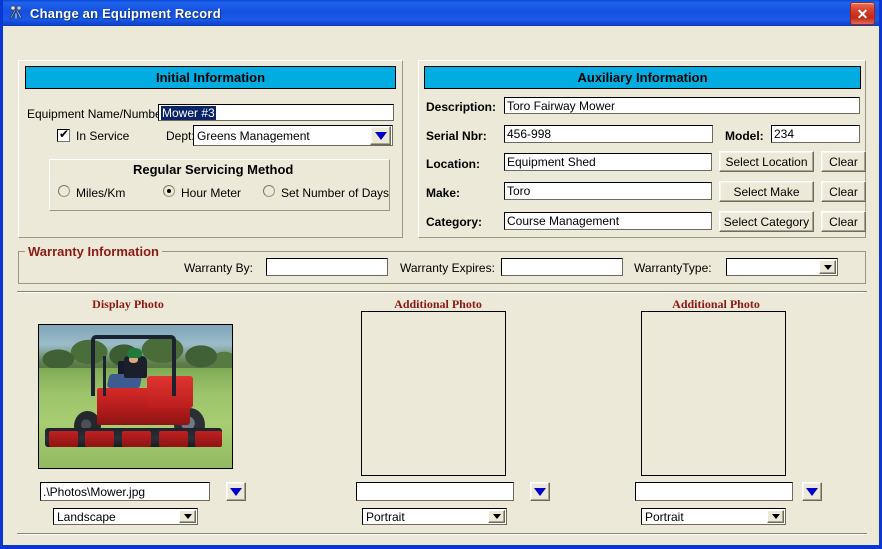 The image size is (882, 549). I want to click on display-photo-image, so click(135, 396).